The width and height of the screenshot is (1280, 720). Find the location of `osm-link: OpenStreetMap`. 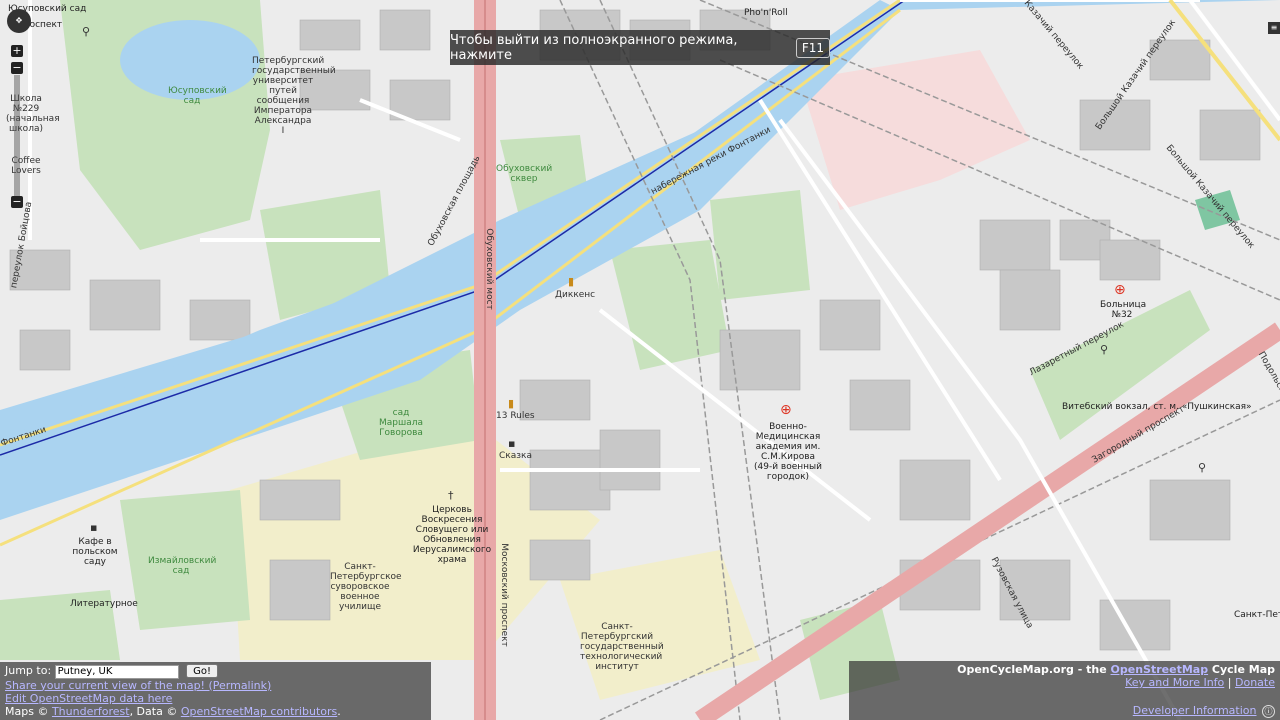

osm-link: OpenStreetMap is located at coordinates (1160, 669).